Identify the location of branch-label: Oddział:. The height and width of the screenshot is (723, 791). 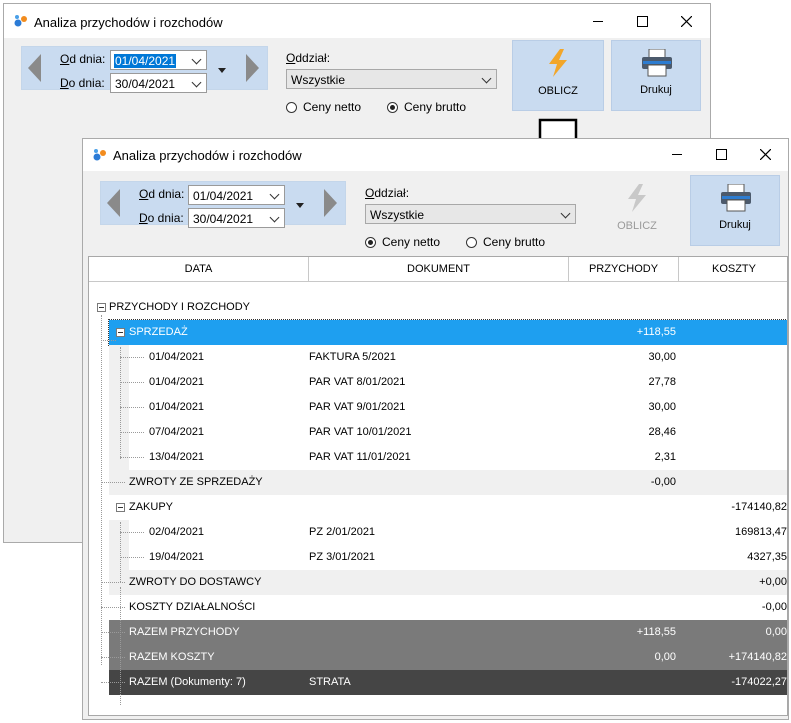
(387, 193).